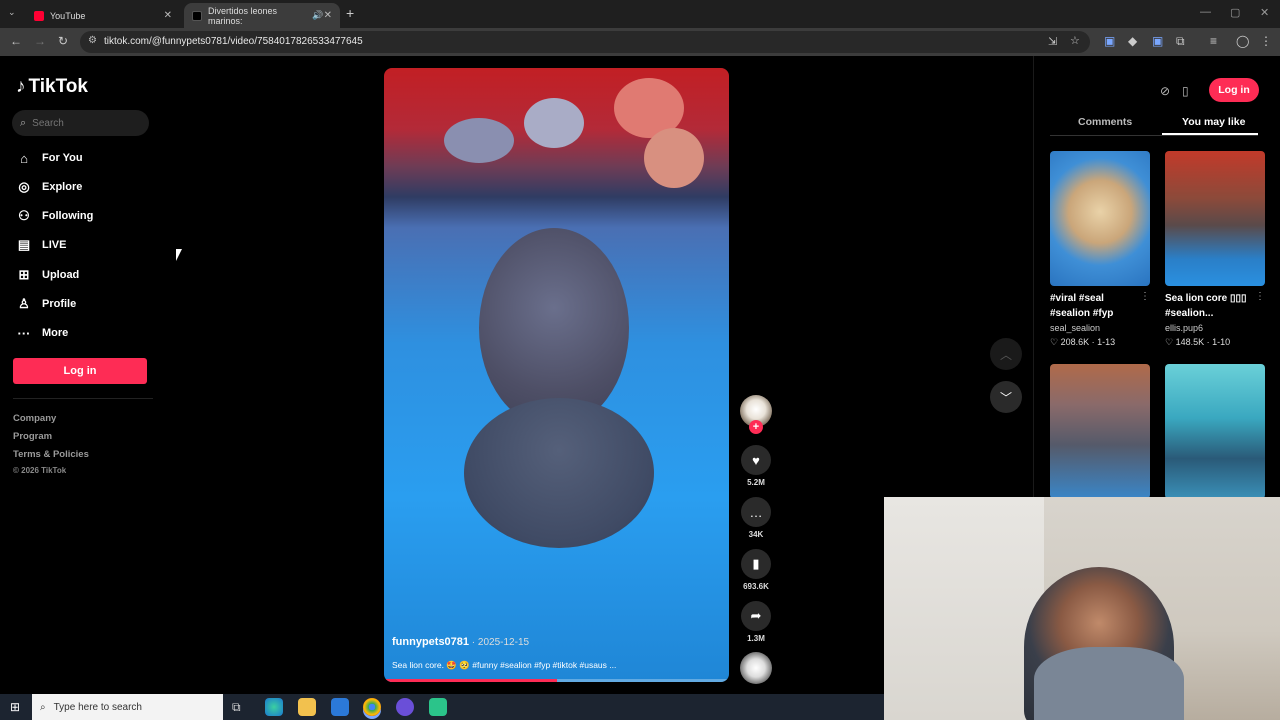 This screenshot has width=1280, height=720. What do you see at coordinates (1095, 306) in the screenshot?
I see `card-title: #viral #seal #sealion #fyp` at bounding box center [1095, 306].